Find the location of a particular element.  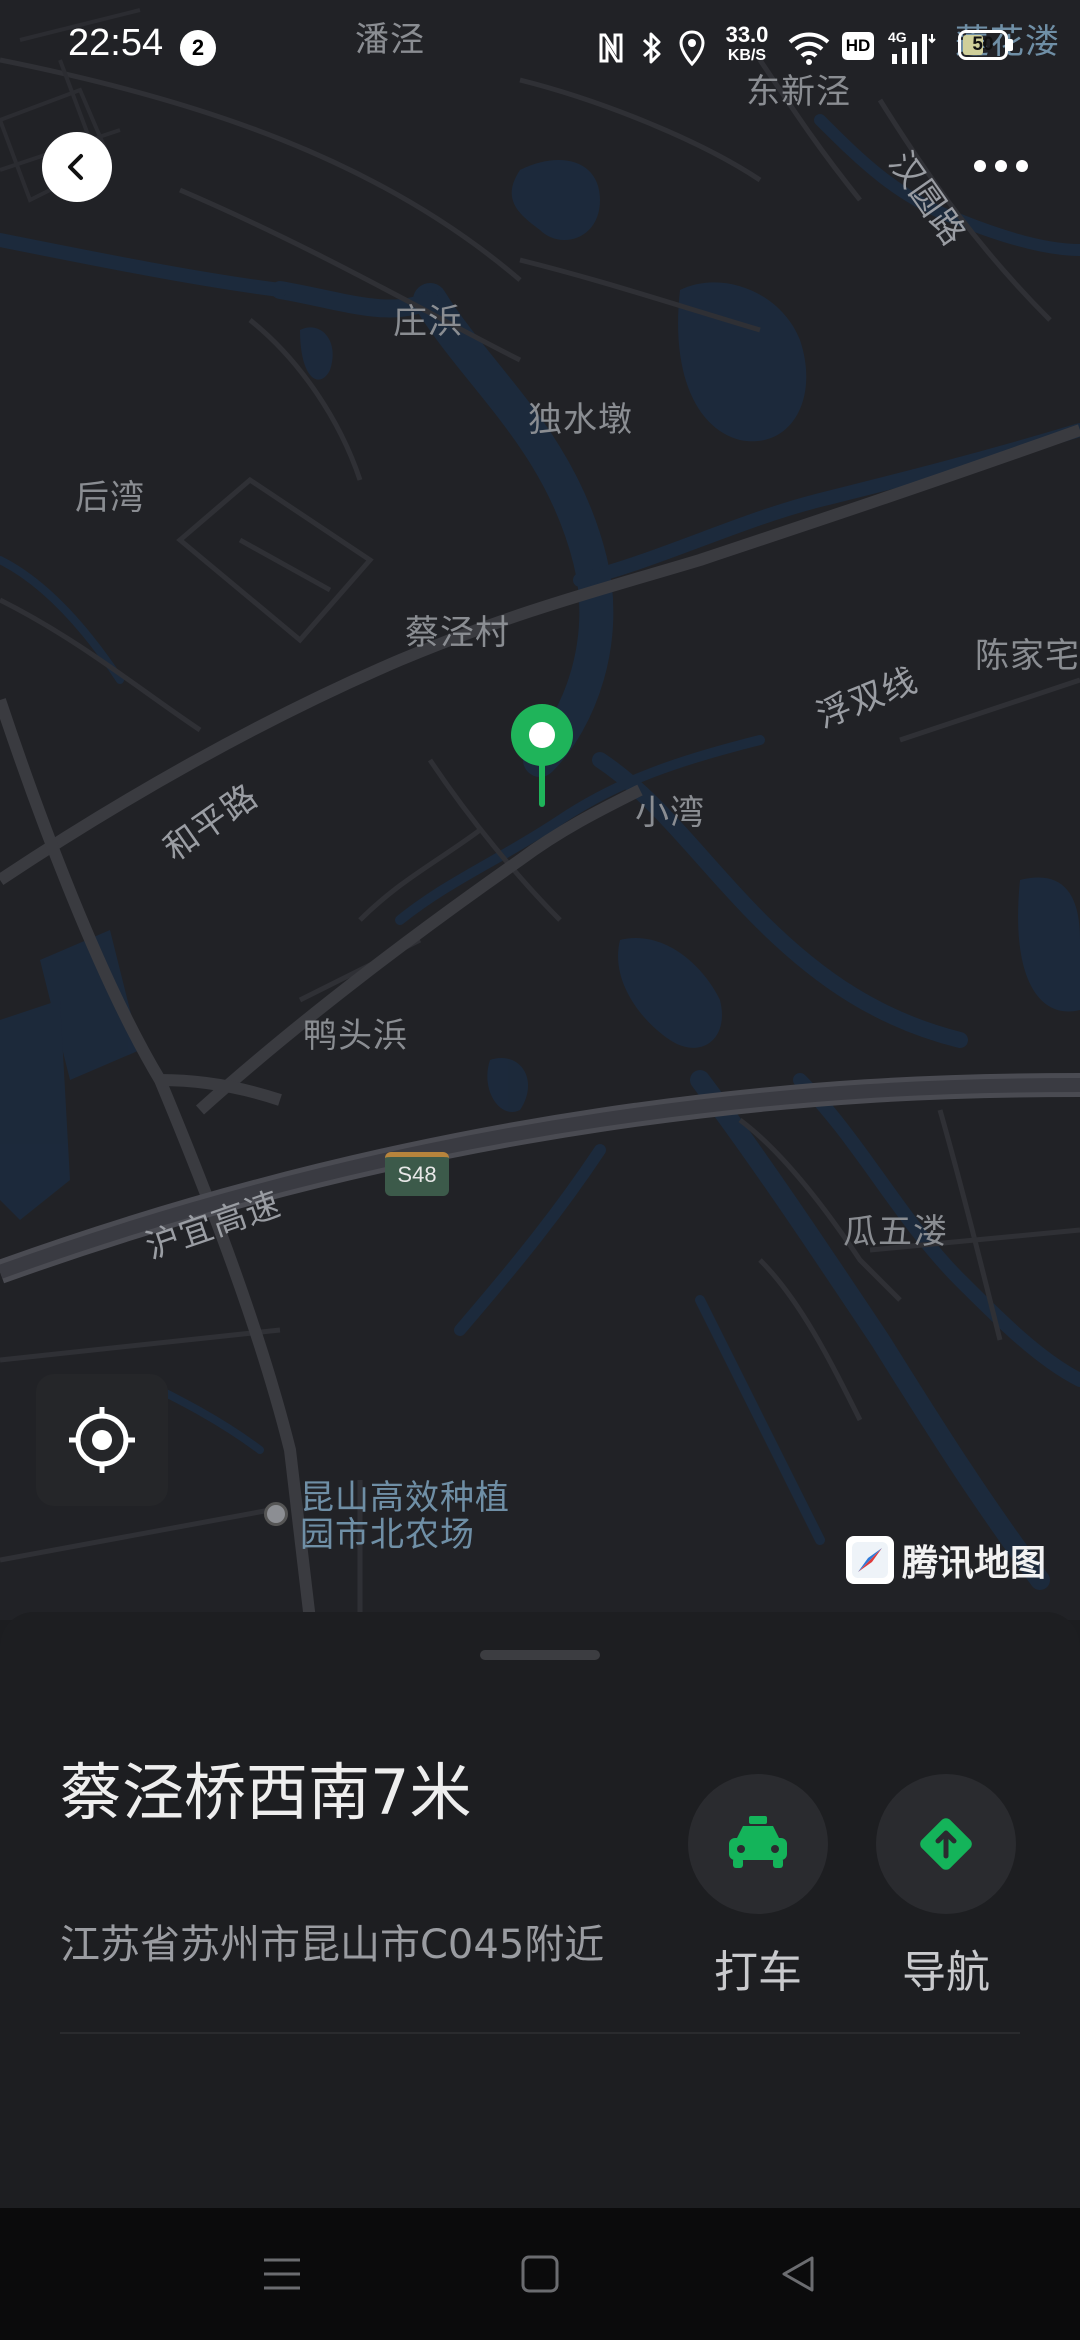

map-label-chenjiazhai: 陈家宅 is located at coordinates (1027, 656).